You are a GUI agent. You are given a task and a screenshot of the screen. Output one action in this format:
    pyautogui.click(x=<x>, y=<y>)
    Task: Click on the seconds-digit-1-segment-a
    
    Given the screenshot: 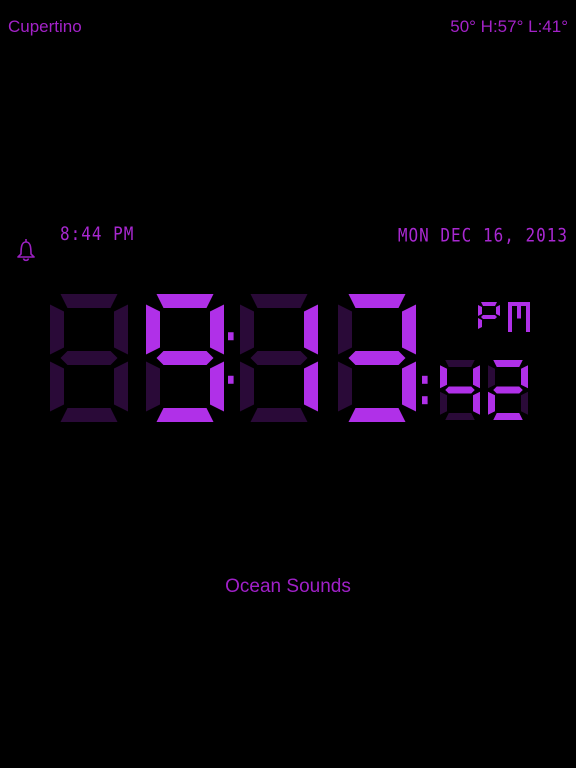 What is the action you would take?
    pyautogui.click(x=460, y=363)
    